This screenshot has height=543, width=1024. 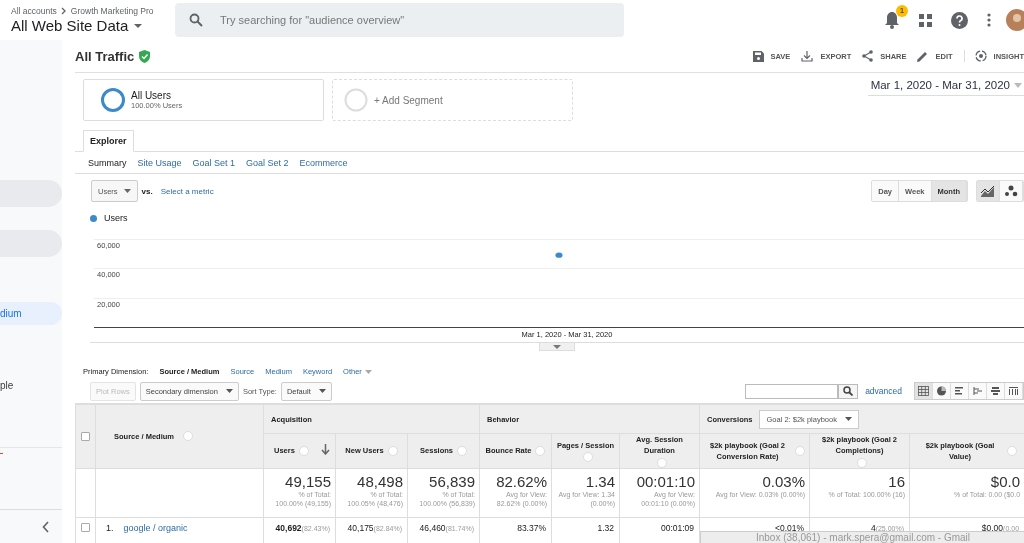 I want to click on pencil-icon, so click(x=923, y=56).